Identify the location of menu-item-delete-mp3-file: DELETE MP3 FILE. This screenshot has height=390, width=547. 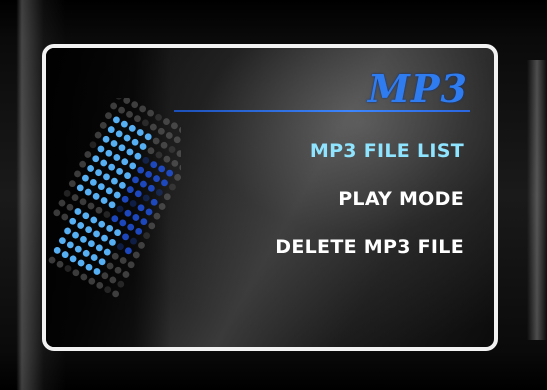
(369, 247).